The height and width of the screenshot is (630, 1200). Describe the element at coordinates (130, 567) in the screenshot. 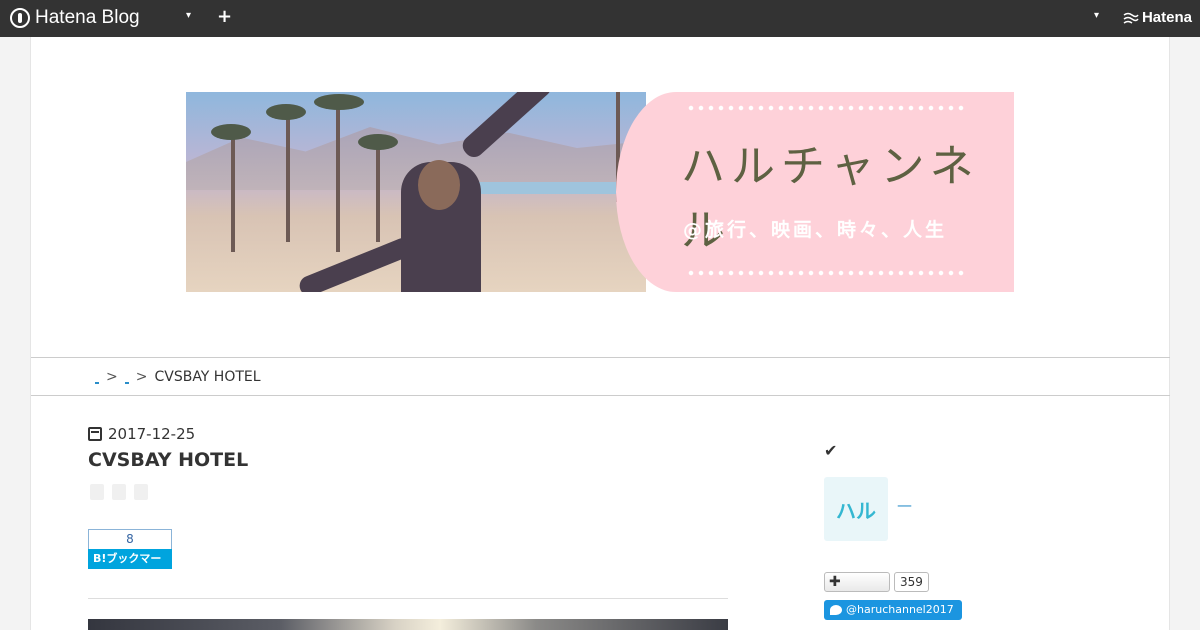

I see `bookmark-label: B!ブックマーク` at that location.